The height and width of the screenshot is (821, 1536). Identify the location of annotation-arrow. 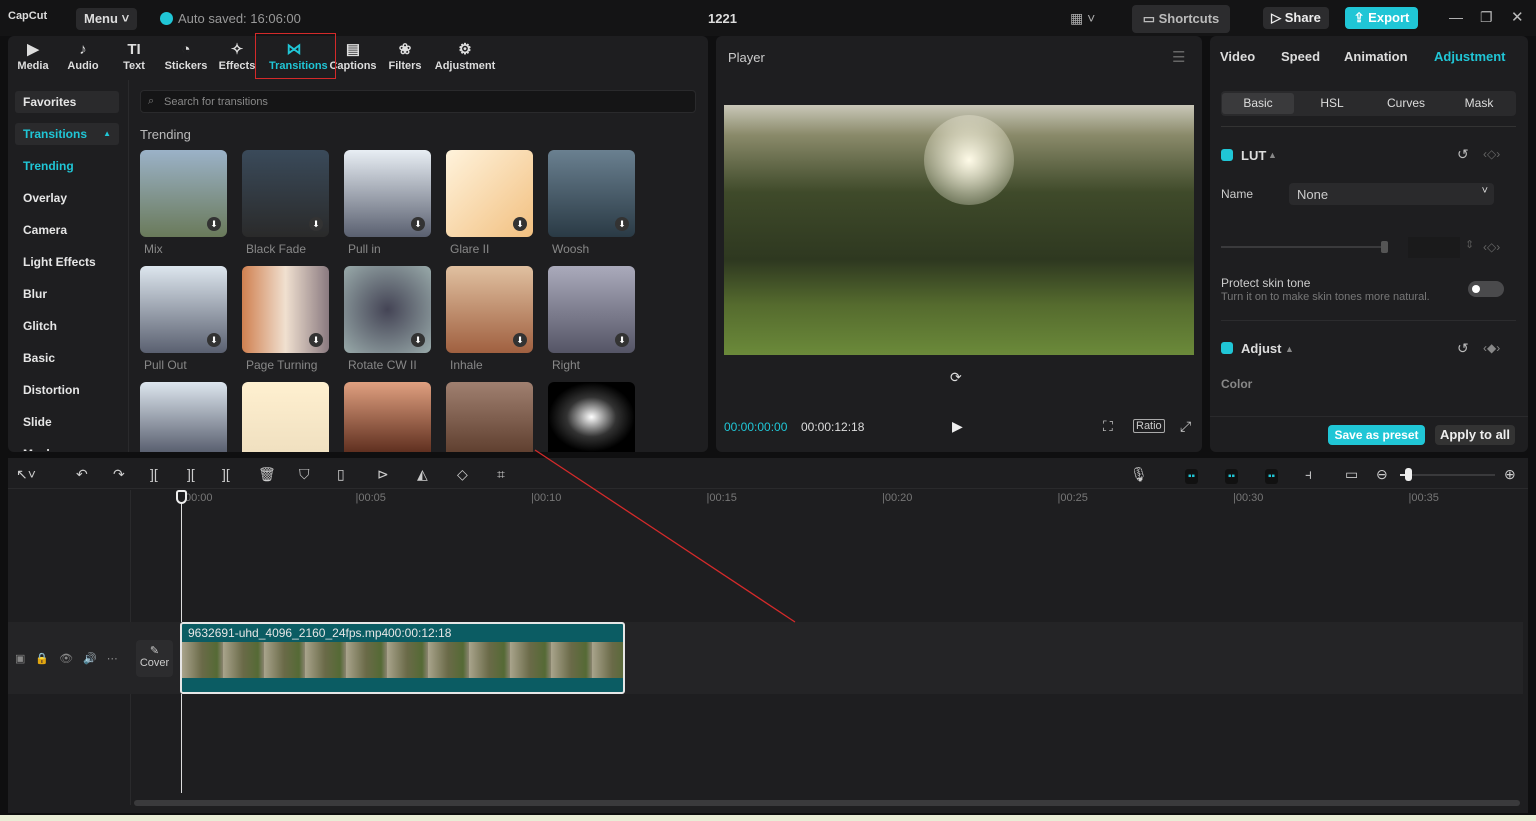
(665, 536).